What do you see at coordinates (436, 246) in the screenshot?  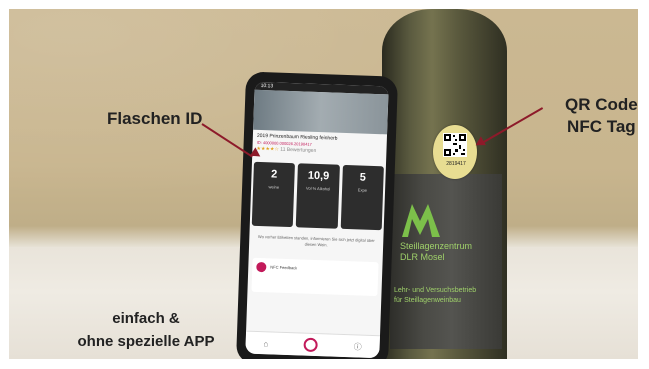 I see `bottle-label-line1: Steillagenzentrum` at bounding box center [436, 246].